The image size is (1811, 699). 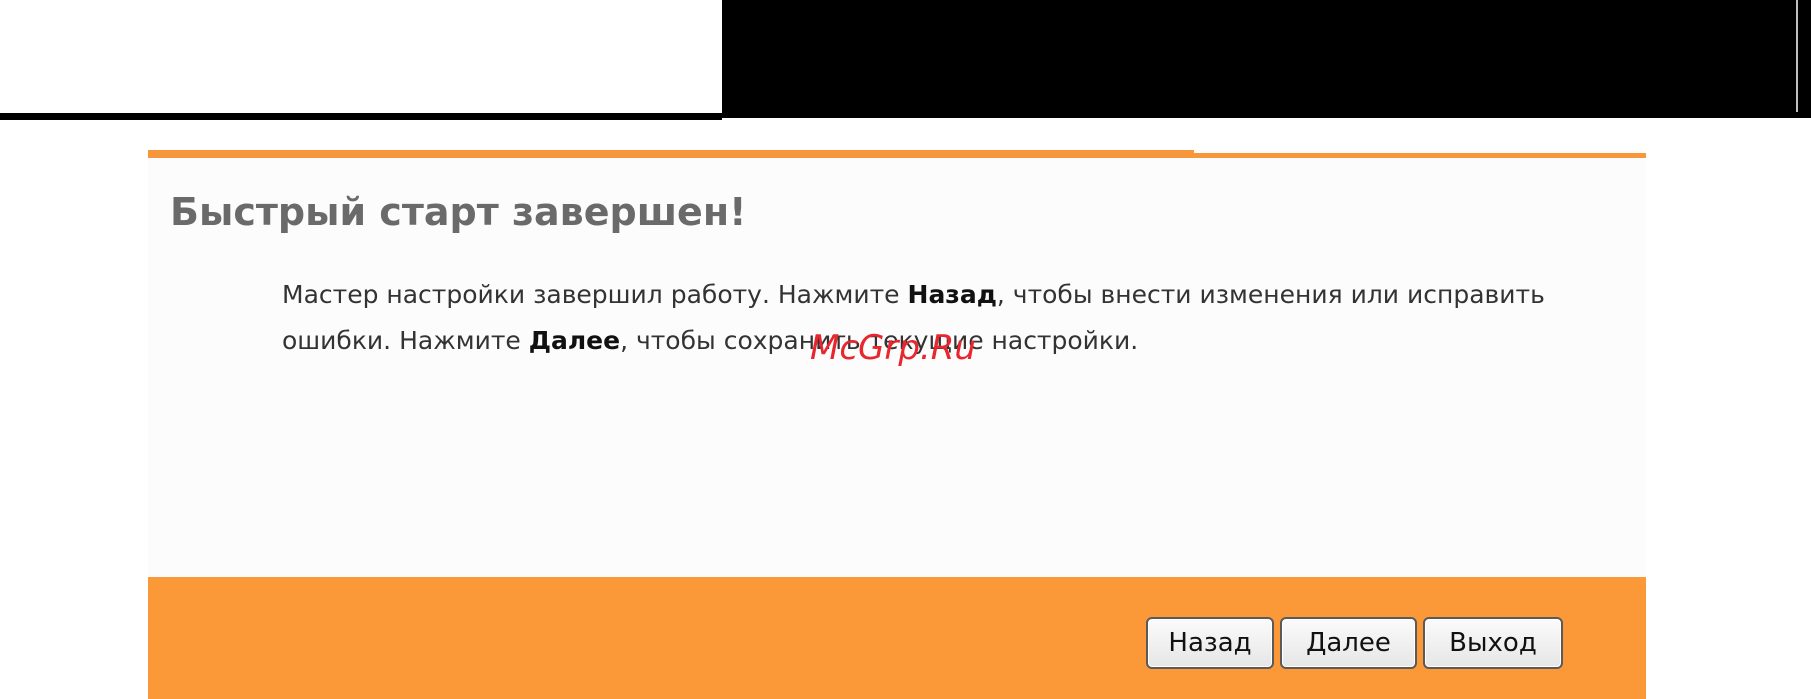 I want to click on message-next-emphasis: Далее, so click(x=574, y=340).